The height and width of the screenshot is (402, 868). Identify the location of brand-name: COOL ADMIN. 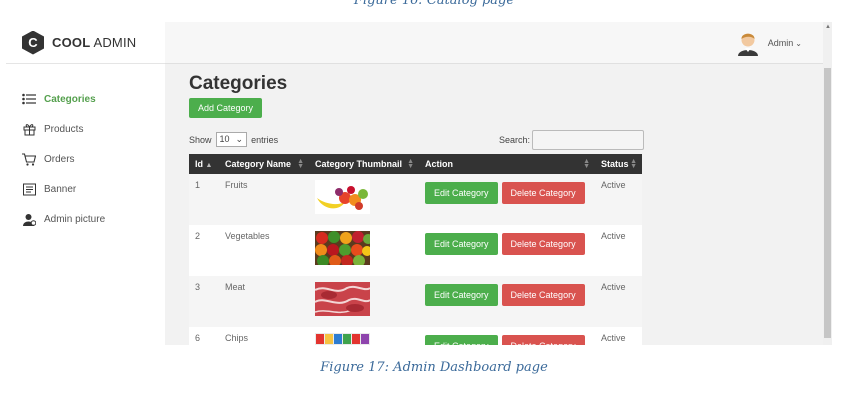
(94, 42).